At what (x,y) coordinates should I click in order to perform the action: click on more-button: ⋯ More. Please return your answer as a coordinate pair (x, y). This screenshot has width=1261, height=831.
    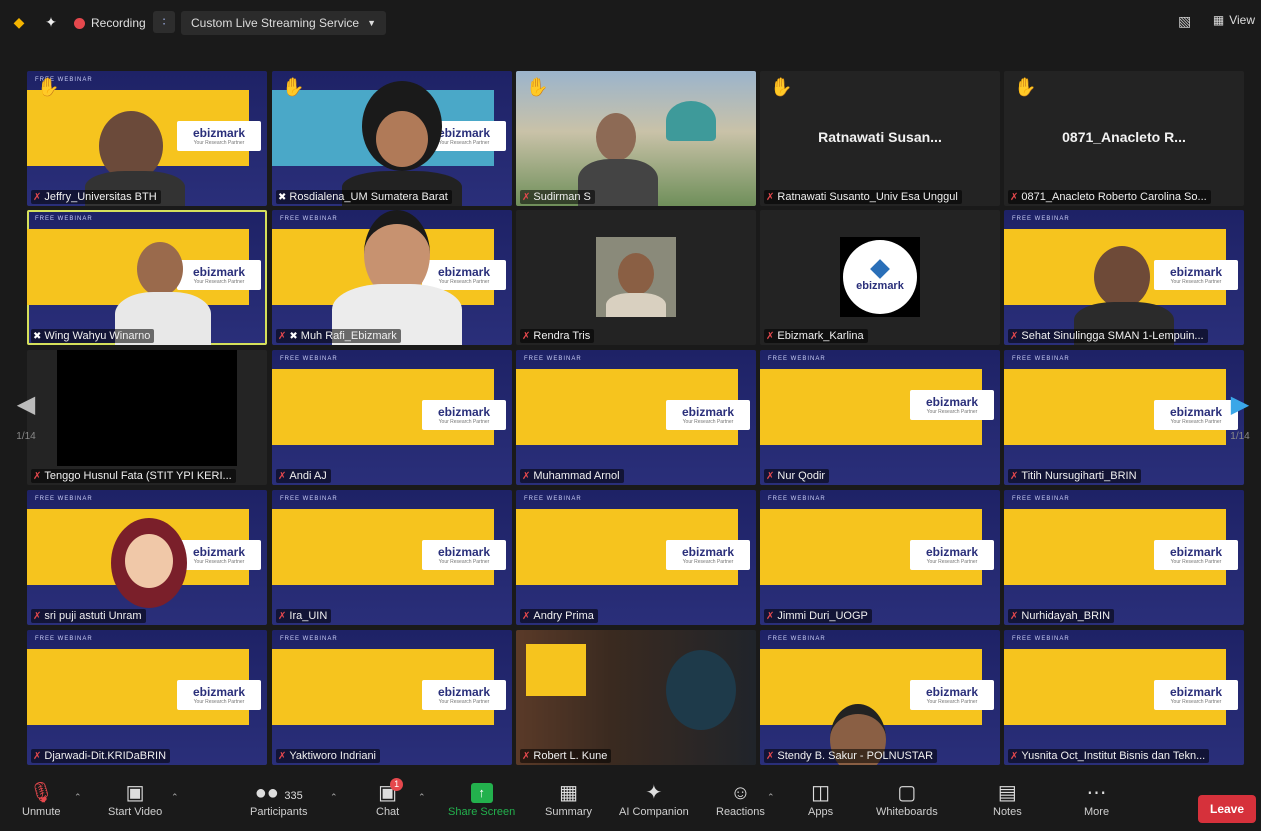
    Looking at the image, I should click on (1096, 799).